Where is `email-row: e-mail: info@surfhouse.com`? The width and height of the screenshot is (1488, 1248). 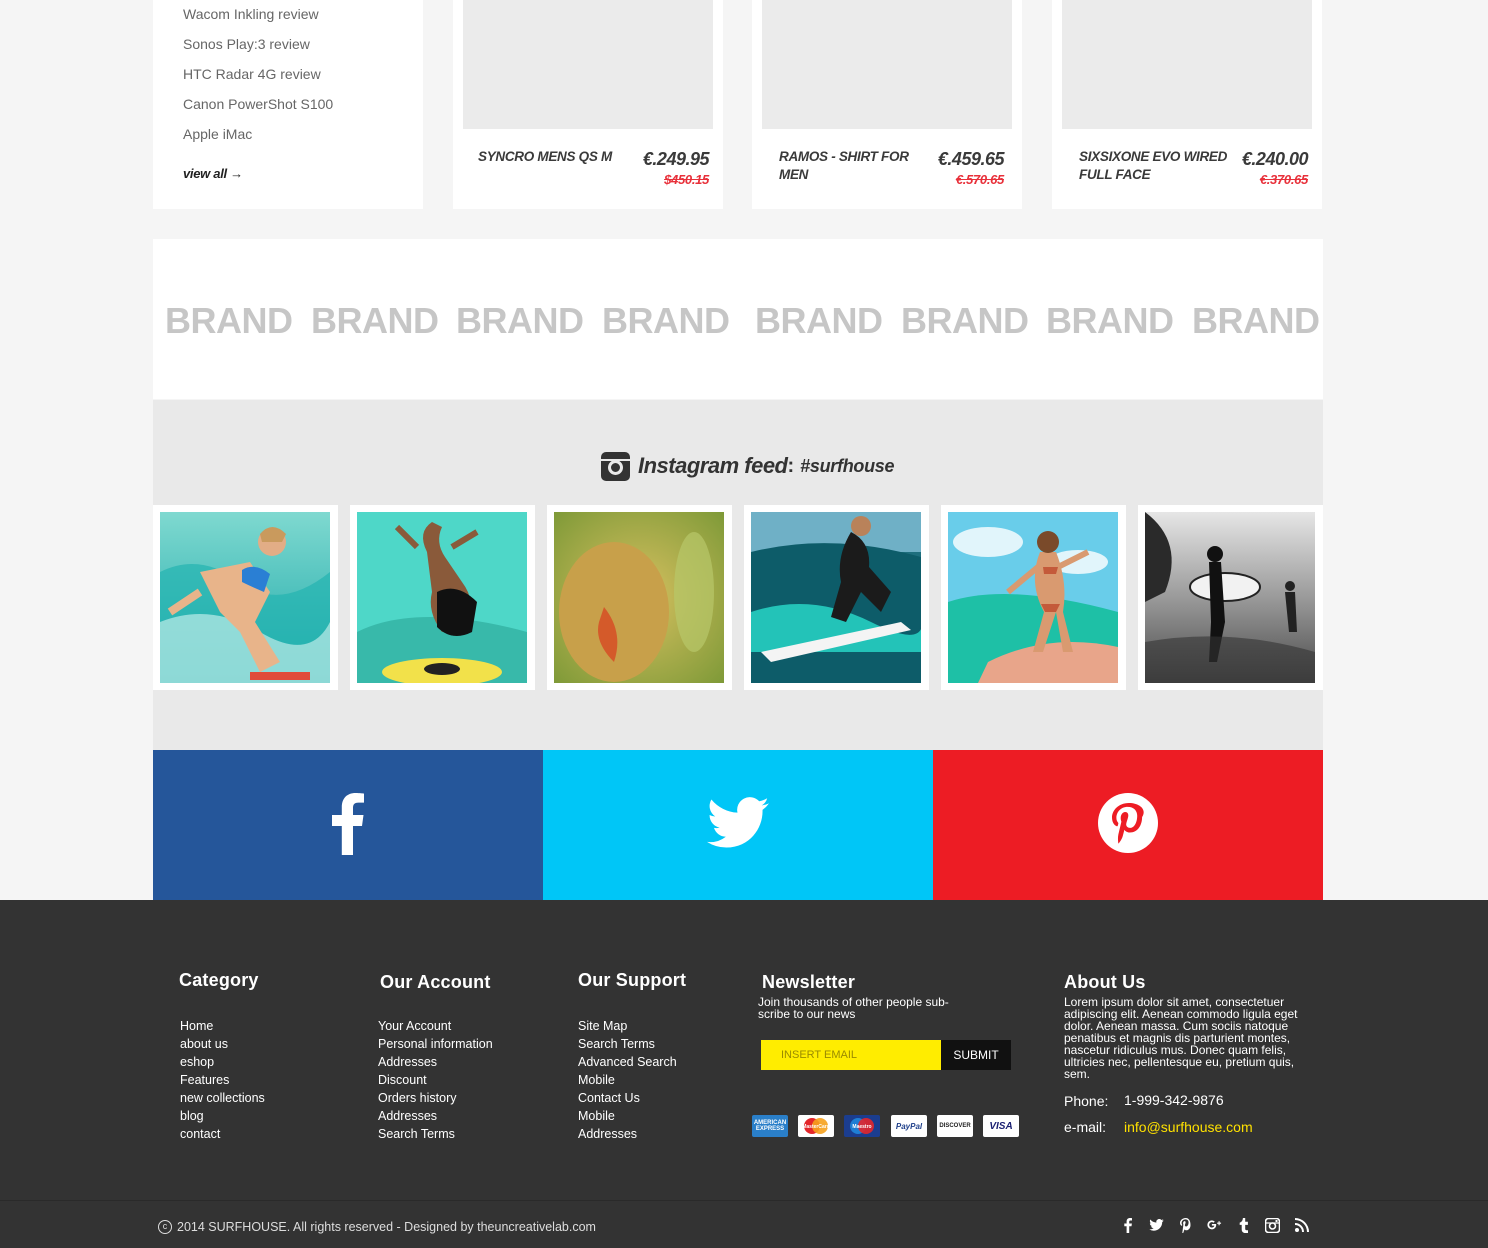 email-row: e-mail: info@surfhouse.com is located at coordinates (1158, 1127).